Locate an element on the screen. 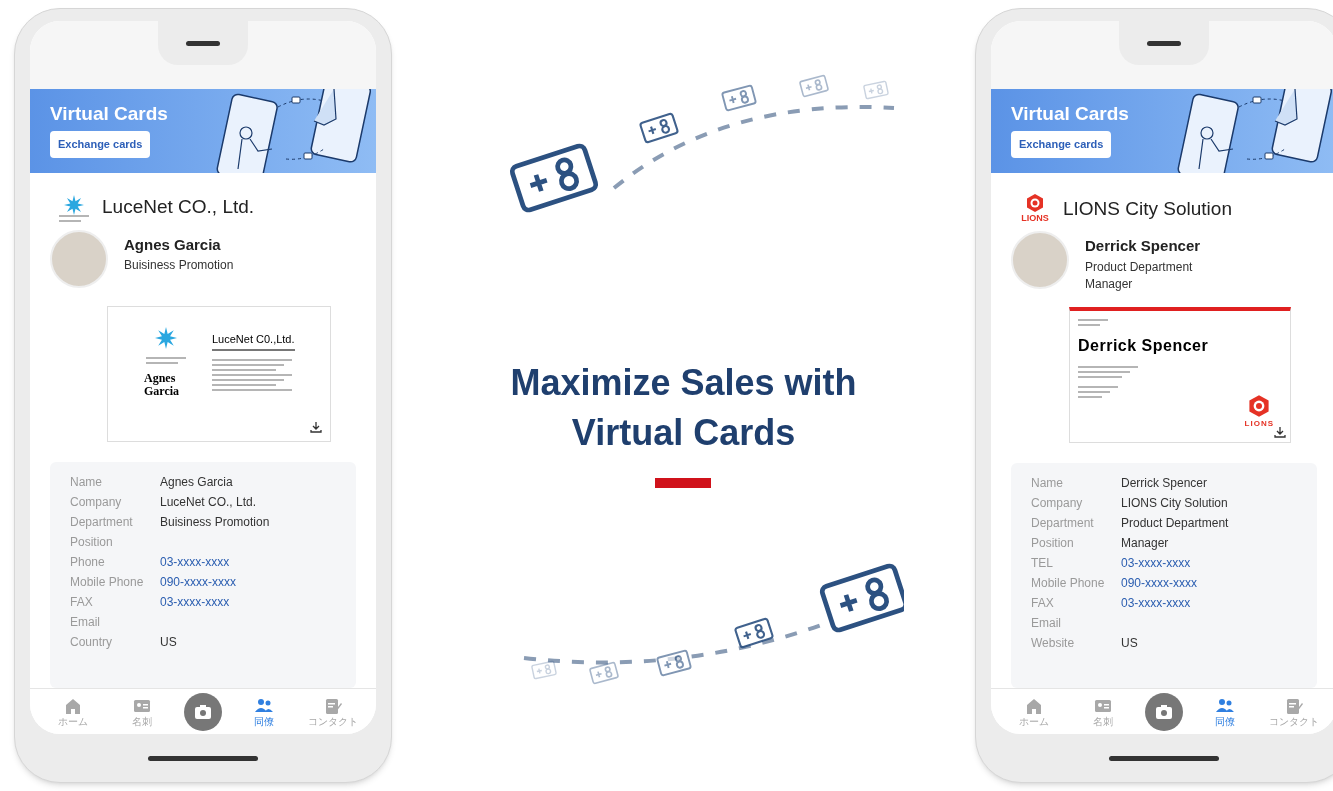  field-value: LIONS City Solution is located at coordinates (1174, 503).